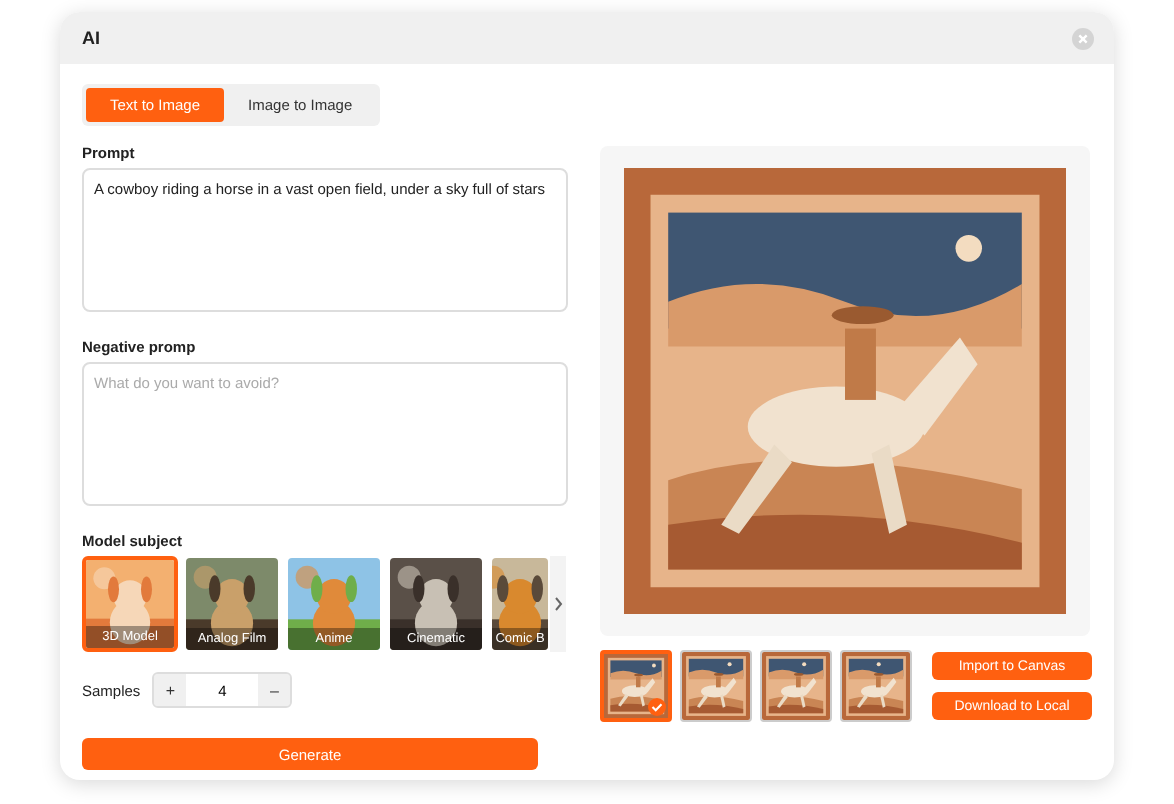  What do you see at coordinates (91, 38) in the screenshot?
I see `window-title: AI` at bounding box center [91, 38].